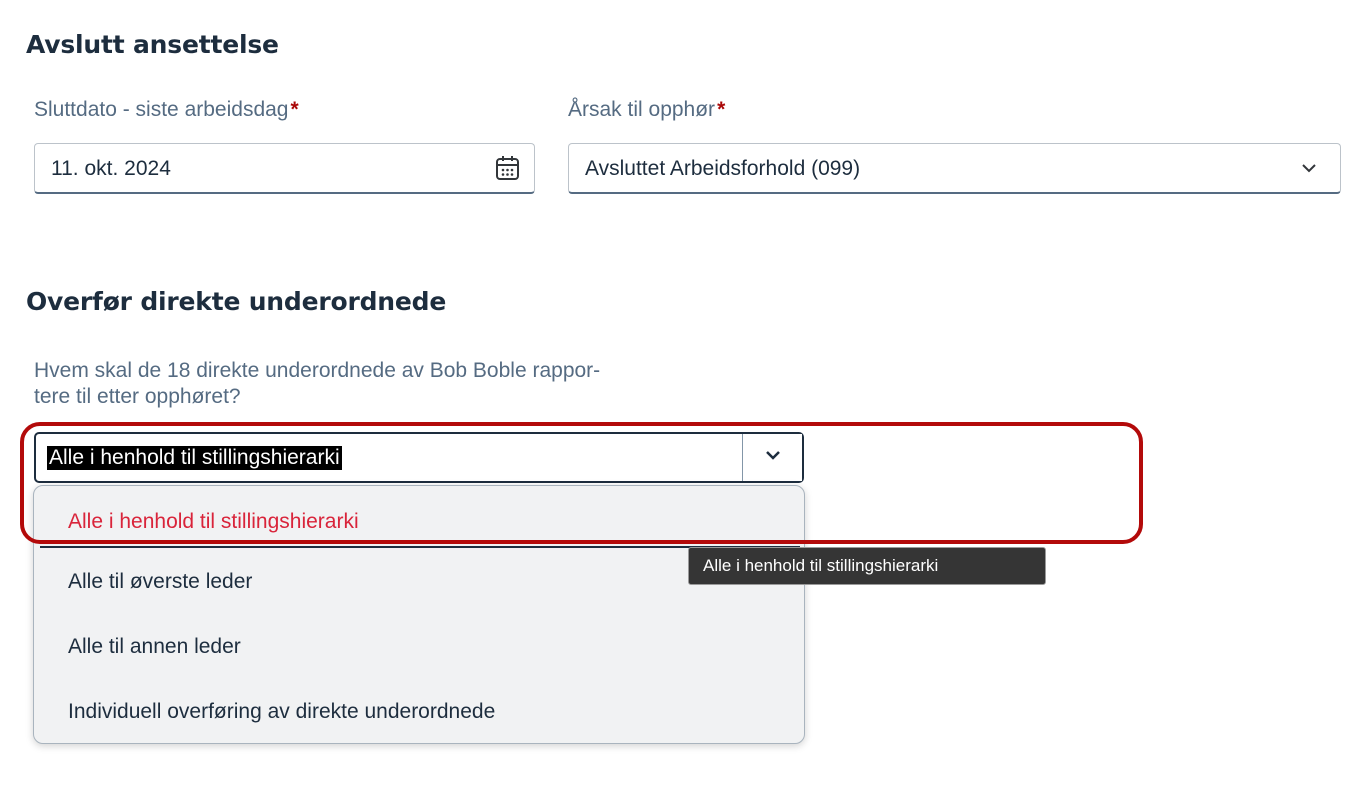 The width and height of the screenshot is (1355, 787). Describe the element at coordinates (723, 168) in the screenshot. I see `reason-value: Avsluttet Arbeidsforhold (099)` at that location.